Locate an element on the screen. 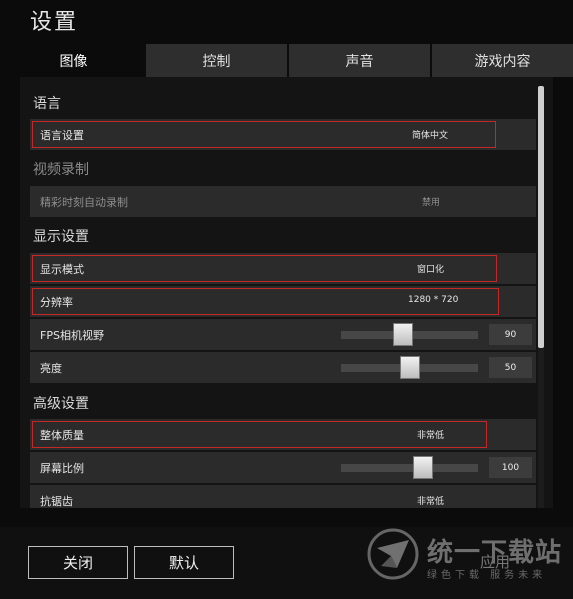 The image size is (573, 599). setting-label: 抗锯齿 is located at coordinates (56, 501).